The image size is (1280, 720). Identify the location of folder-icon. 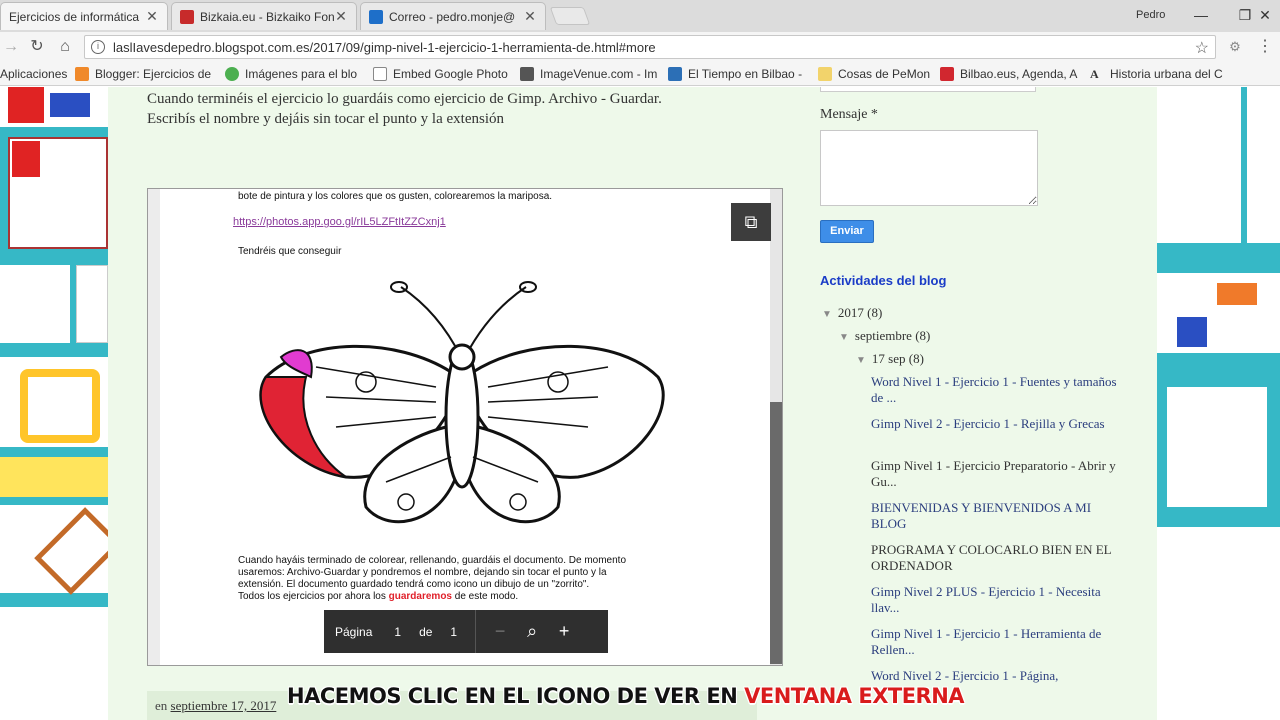
(825, 74).